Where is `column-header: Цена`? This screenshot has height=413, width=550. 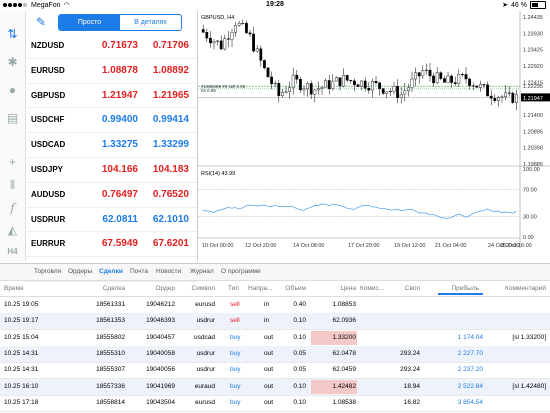 column-header: Цена is located at coordinates (348, 288).